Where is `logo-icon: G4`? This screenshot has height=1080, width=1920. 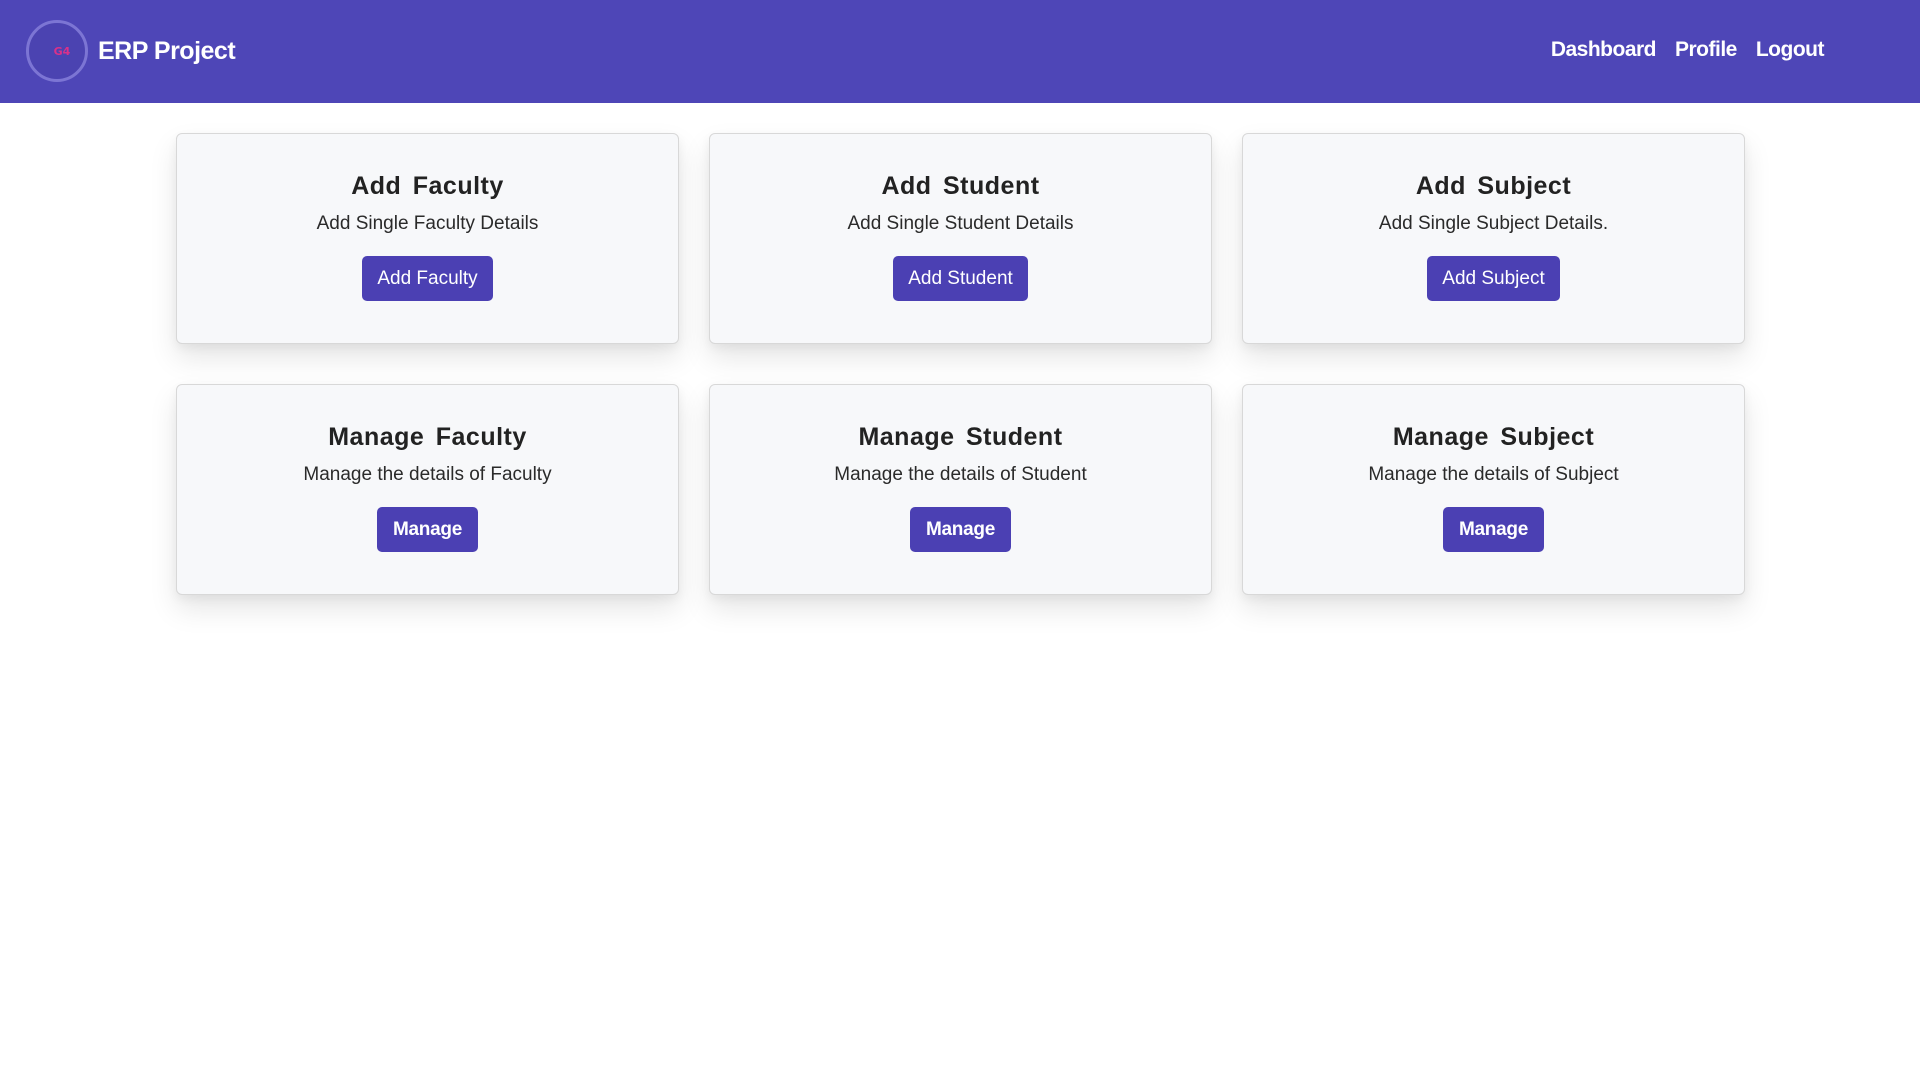 logo-icon: G4 is located at coordinates (57, 51).